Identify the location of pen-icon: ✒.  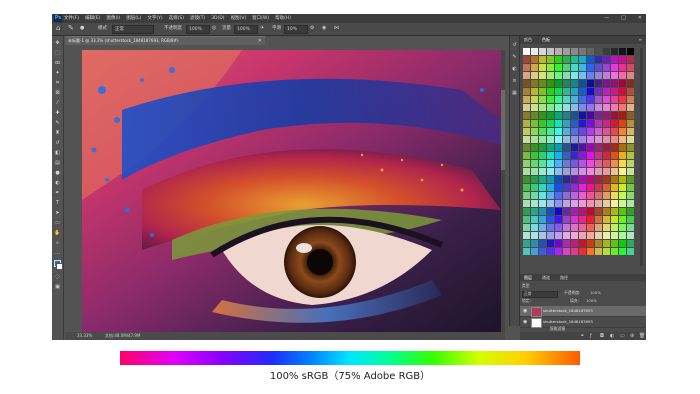
(57, 193).